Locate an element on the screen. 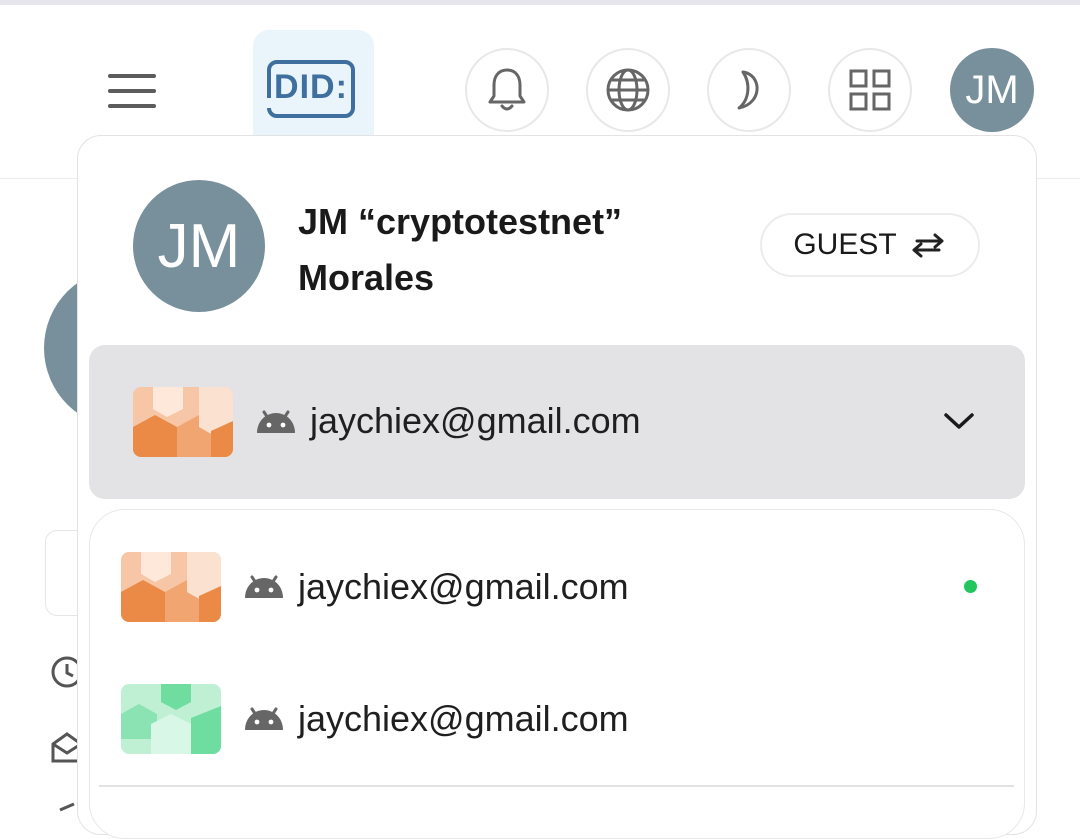 The height and width of the screenshot is (839, 1080). moon-icon is located at coordinates (748, 90).